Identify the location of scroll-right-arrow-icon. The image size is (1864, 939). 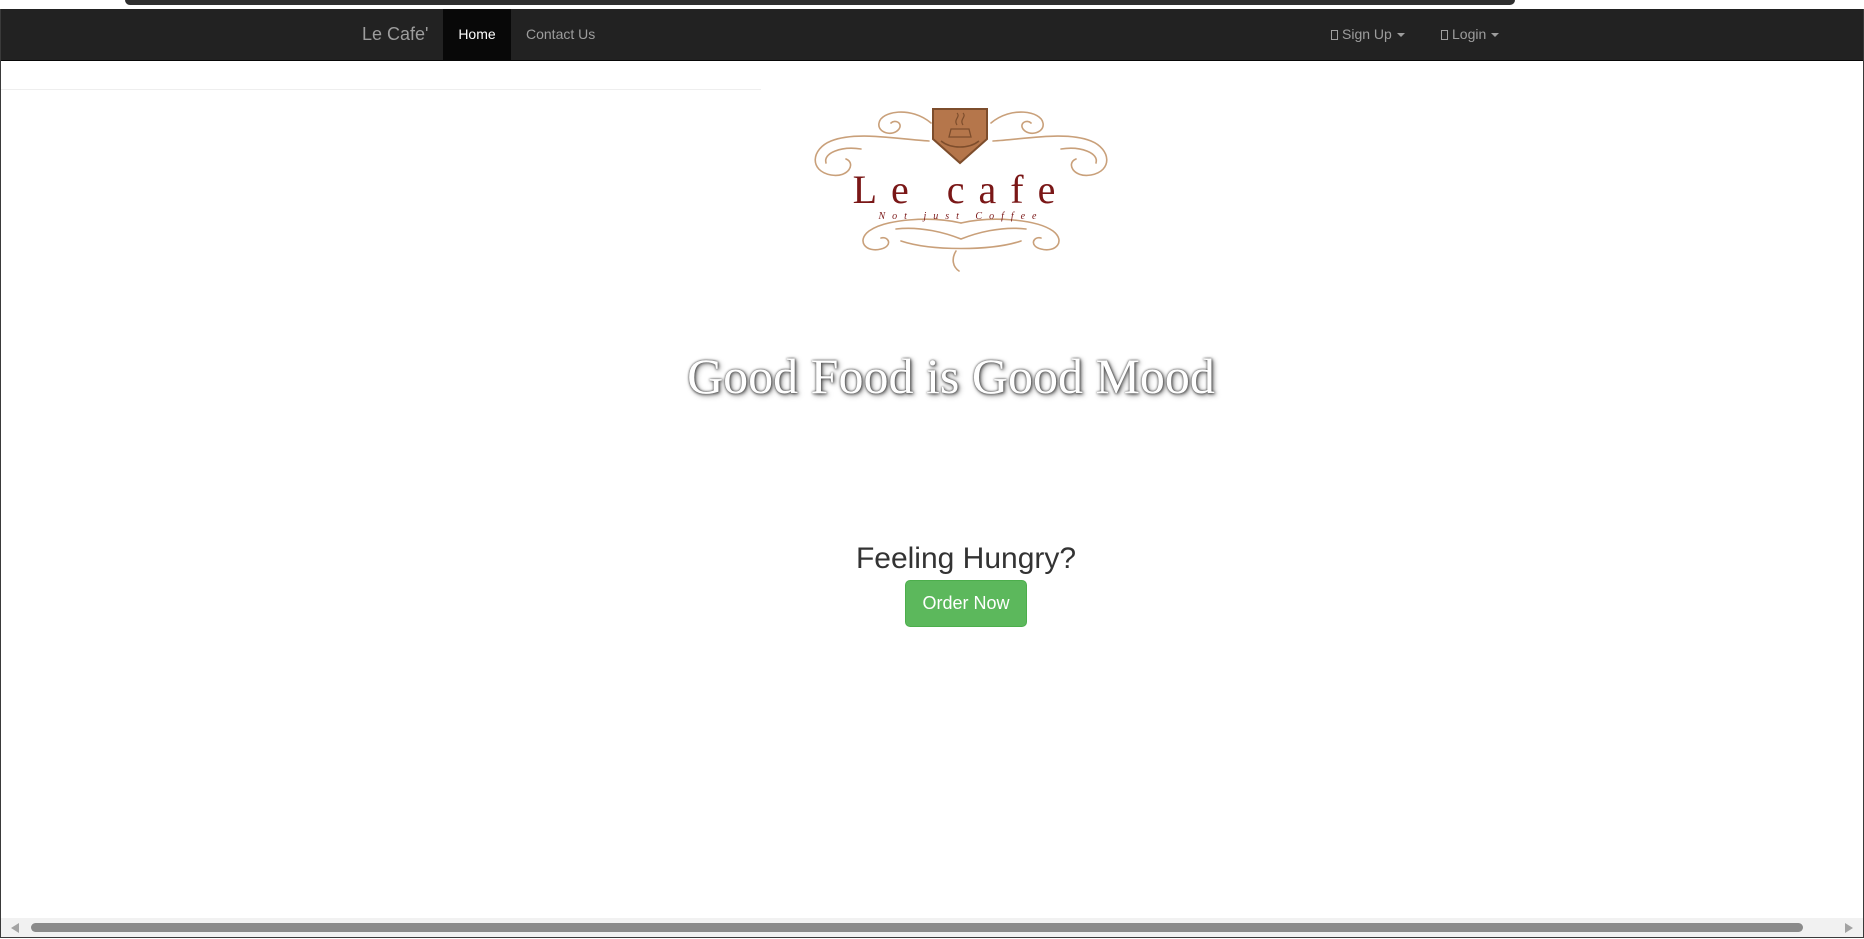
(1849, 928).